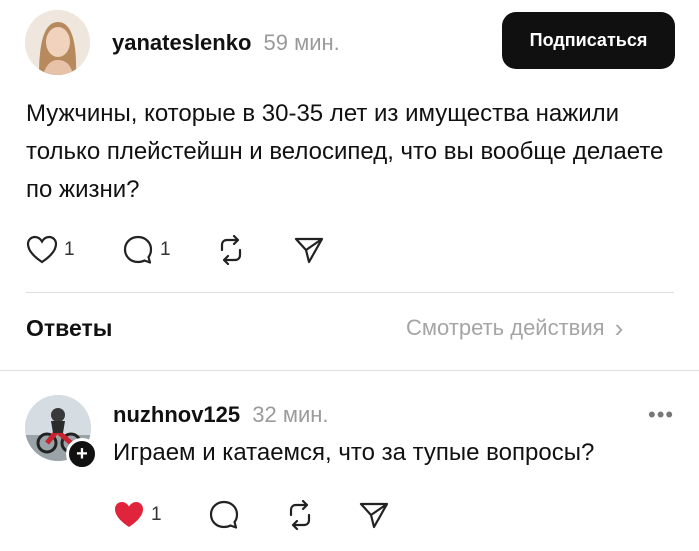 The height and width of the screenshot is (551, 699). I want to click on comment-button: 1, so click(146, 250).